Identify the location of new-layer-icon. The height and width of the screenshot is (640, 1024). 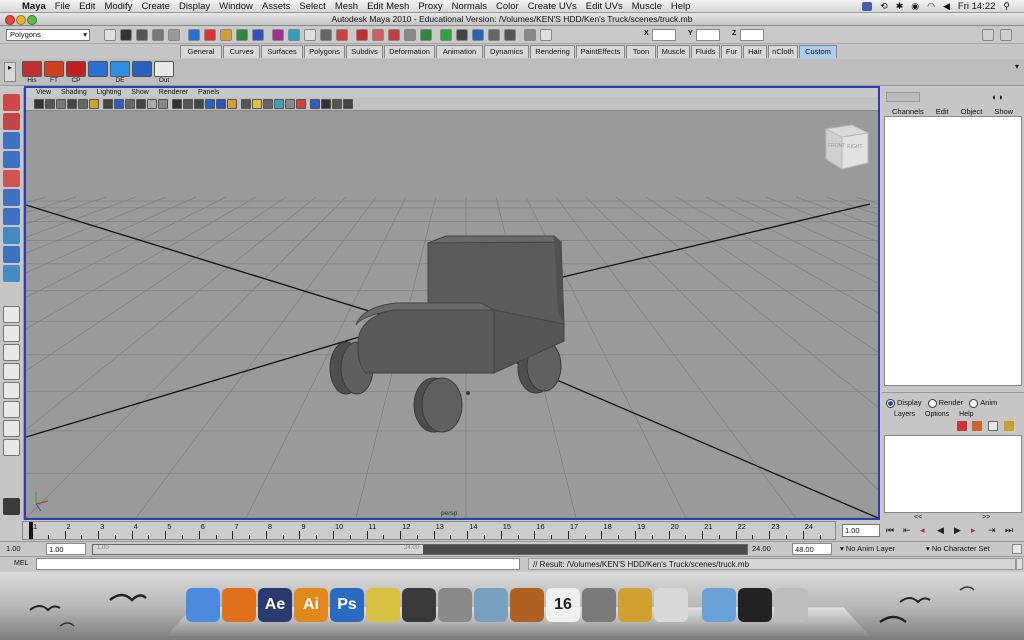
(962, 426).